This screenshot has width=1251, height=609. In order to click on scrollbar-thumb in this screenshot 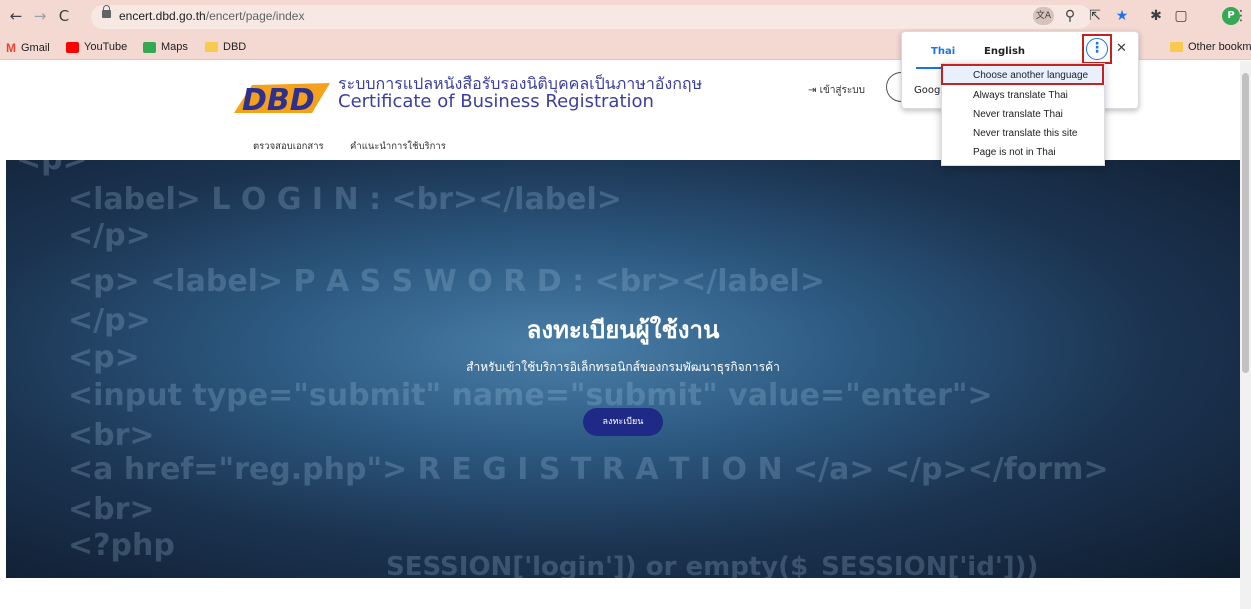, I will do `click(1245, 223)`.